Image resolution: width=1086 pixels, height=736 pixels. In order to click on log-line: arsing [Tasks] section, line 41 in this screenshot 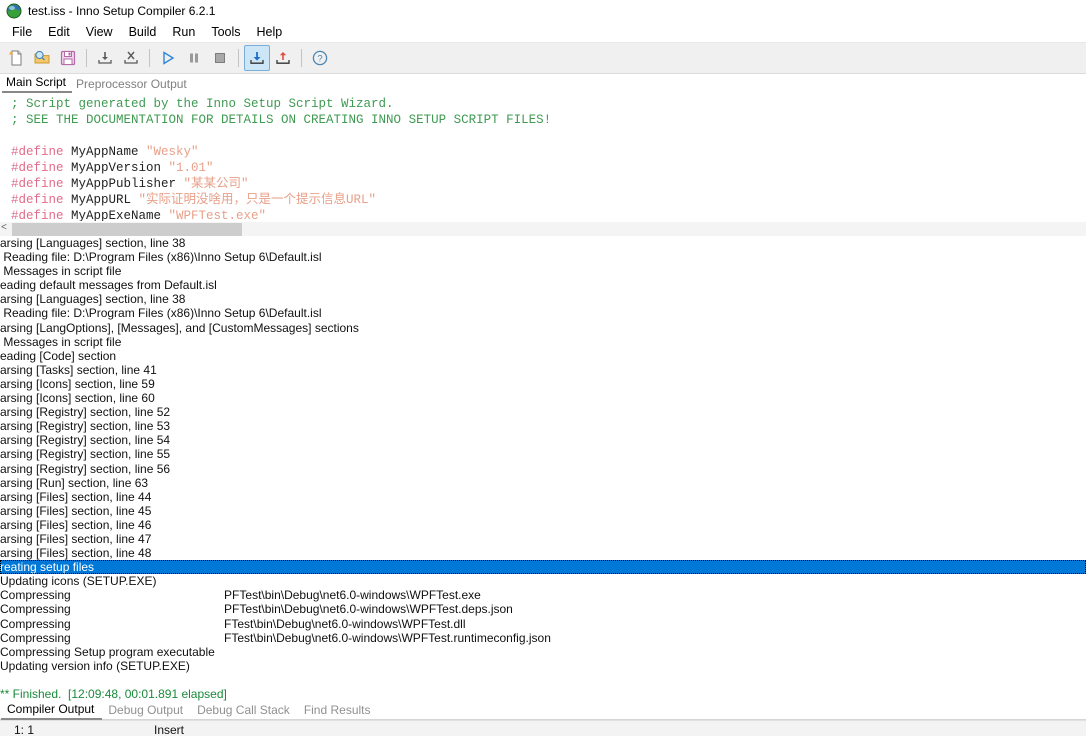, I will do `click(543, 370)`.